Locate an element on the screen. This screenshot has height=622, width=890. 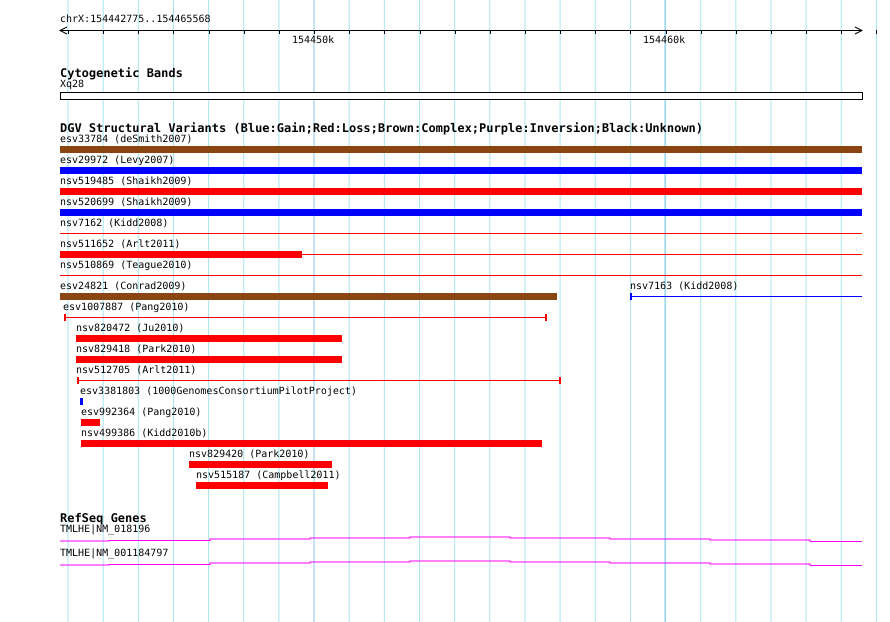
variant-label: nsv7162 (Kidd2008) is located at coordinates (114, 224).